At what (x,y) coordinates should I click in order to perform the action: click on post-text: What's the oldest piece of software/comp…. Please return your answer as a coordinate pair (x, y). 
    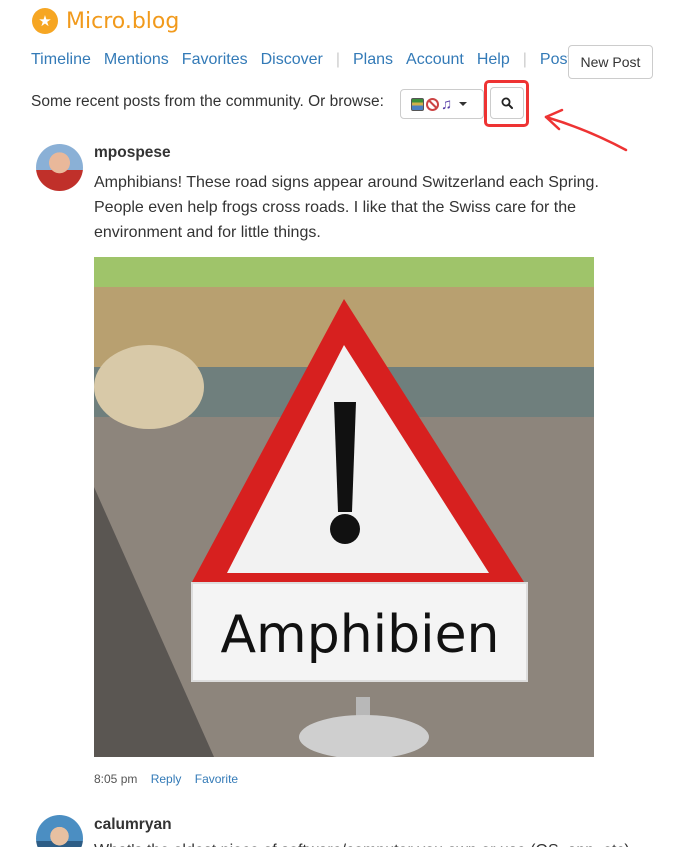
    Looking at the image, I should click on (371, 842).